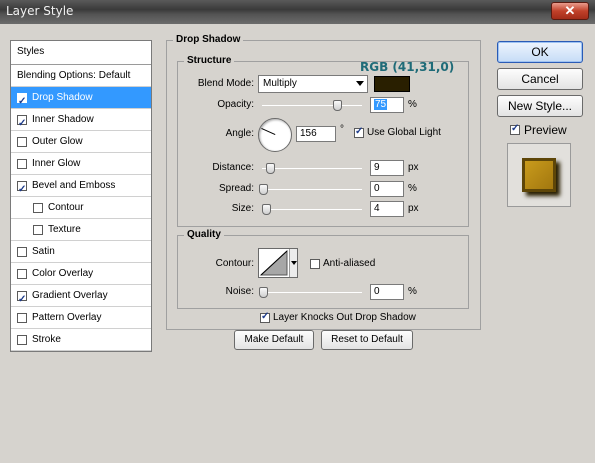 This screenshot has height=463, width=595. Describe the element at coordinates (74, 75) in the screenshot. I see `style-item-label: Blending Options: Default` at that location.